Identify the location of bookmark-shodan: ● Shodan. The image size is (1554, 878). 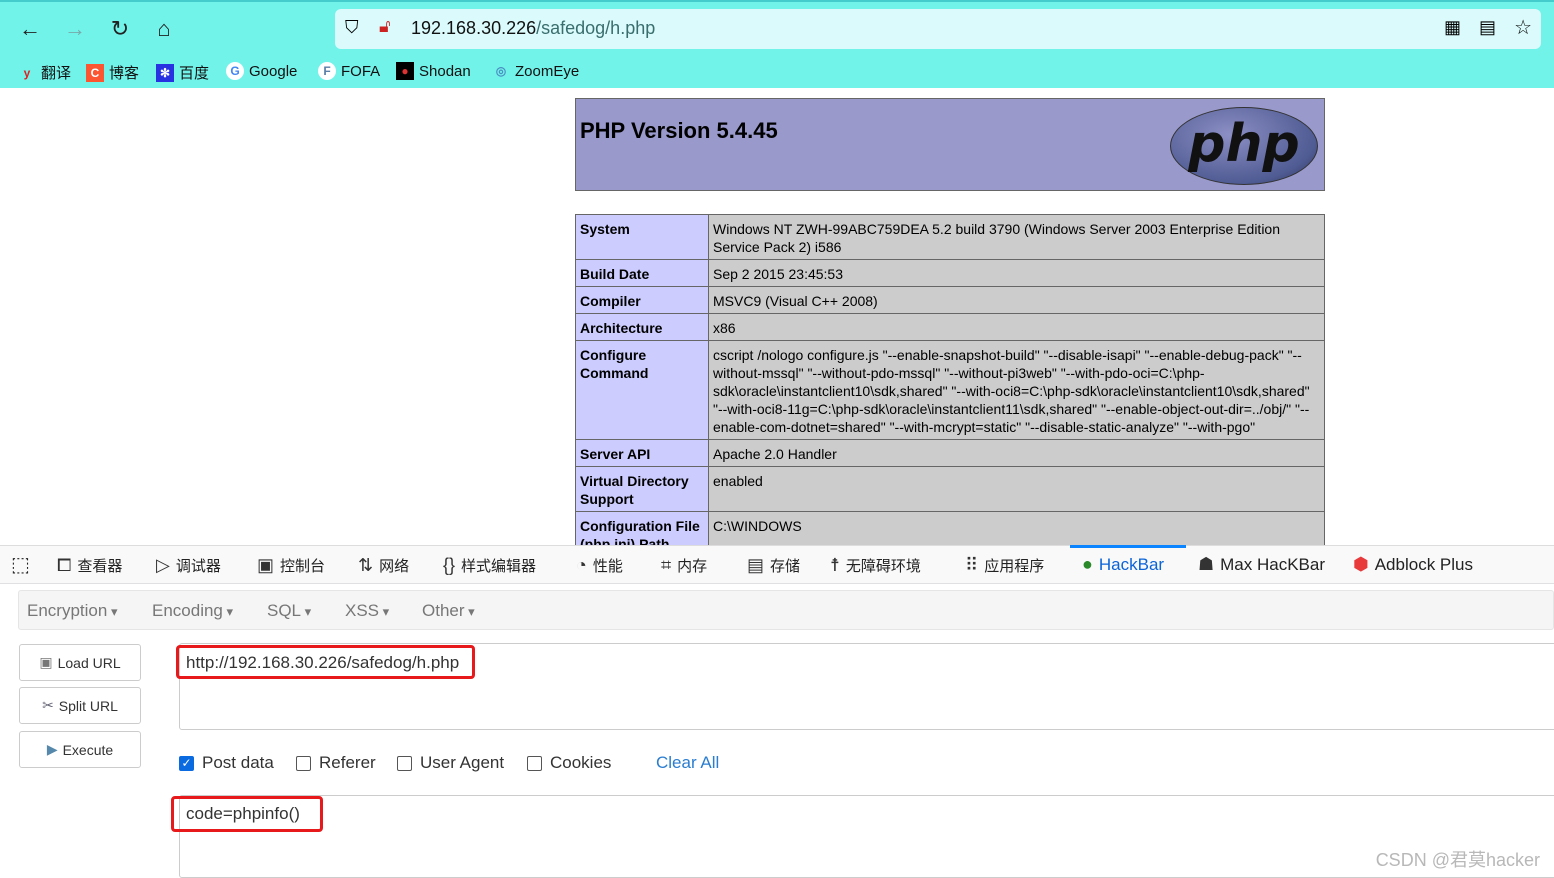
(433, 71).